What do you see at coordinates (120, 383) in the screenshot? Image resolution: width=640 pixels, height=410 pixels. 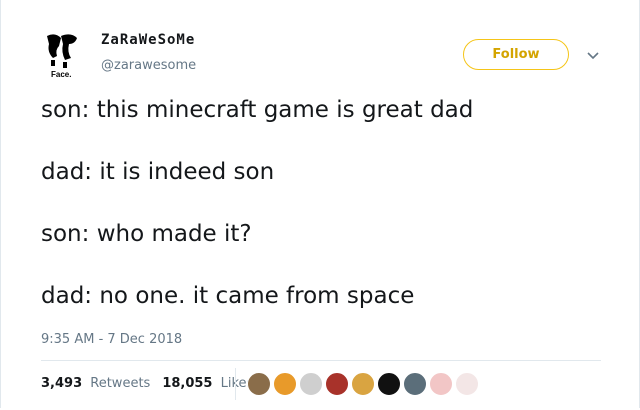 I see `retweets-label: Retweets` at bounding box center [120, 383].